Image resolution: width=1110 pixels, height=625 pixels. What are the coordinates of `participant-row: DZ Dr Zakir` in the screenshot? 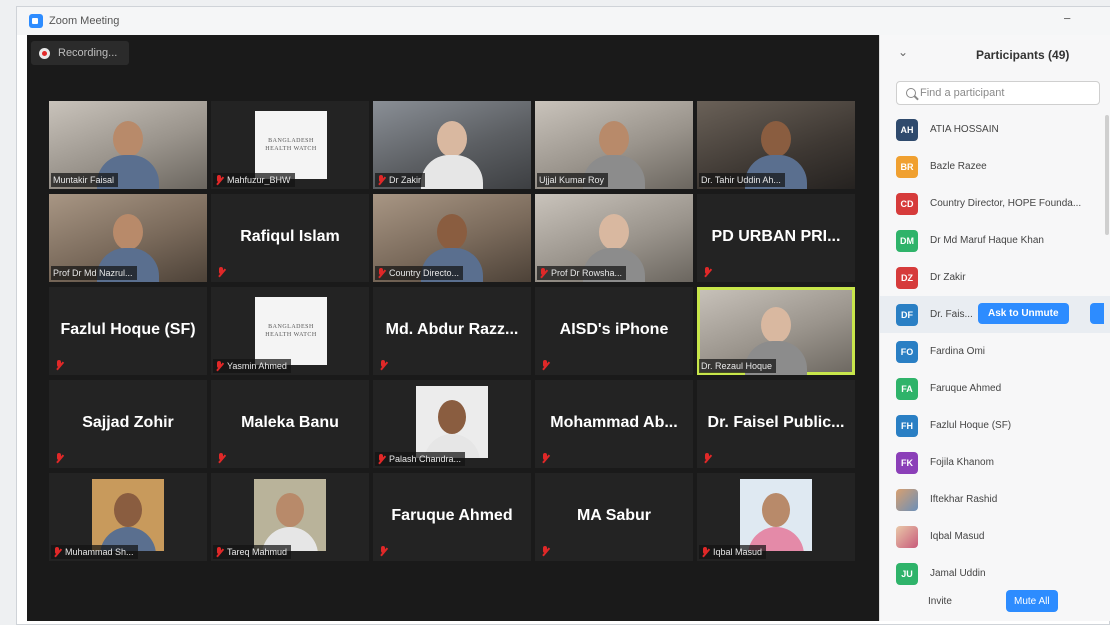 It's located at (995, 277).